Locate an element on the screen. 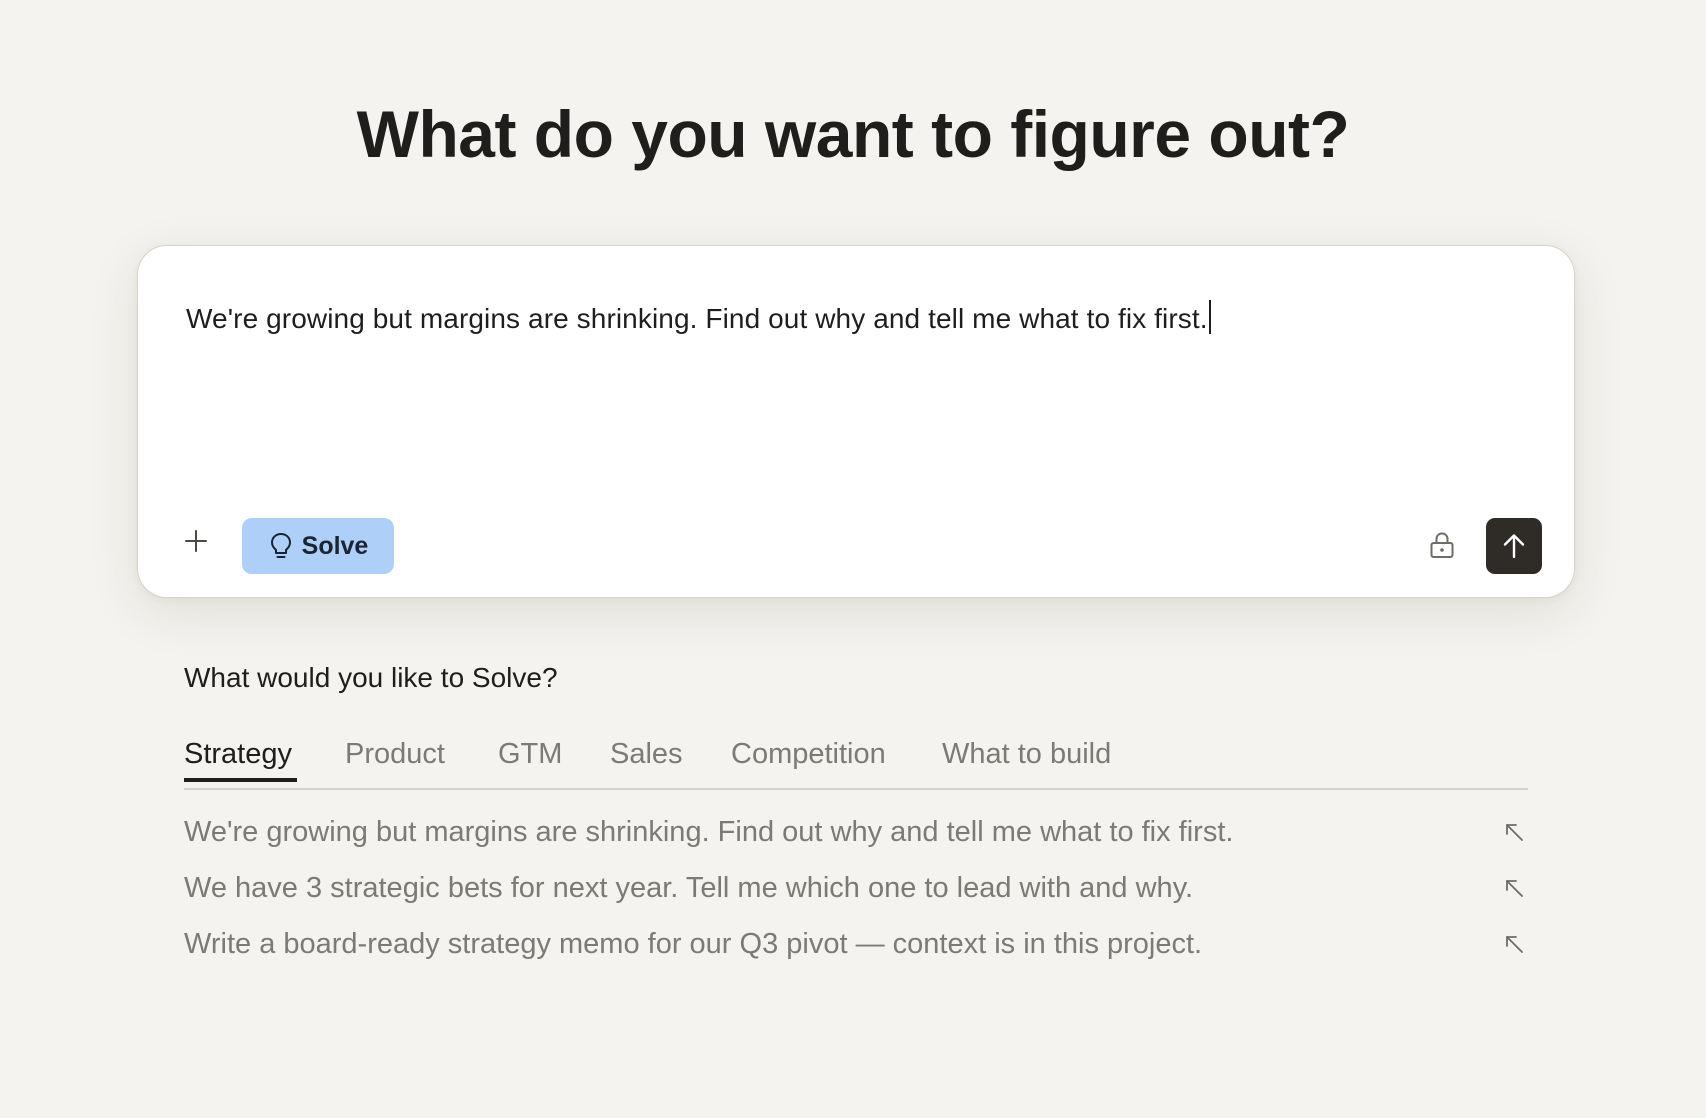 Image resolution: width=1706 pixels, height=1118 pixels. suggestions-heading: What would you like to Solve? is located at coordinates (371, 677).